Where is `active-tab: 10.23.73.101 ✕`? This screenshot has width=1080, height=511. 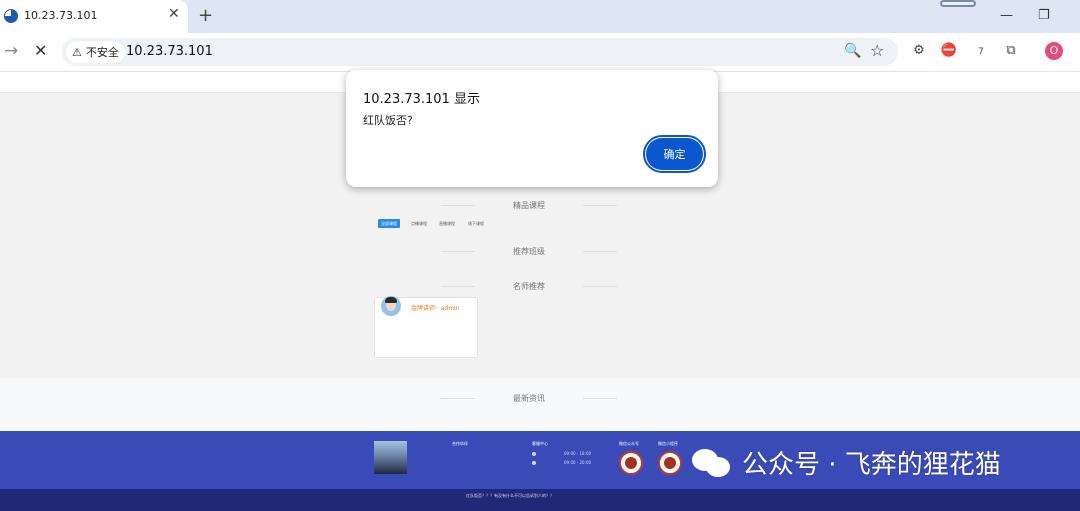
active-tab: 10.23.73.101 ✕ is located at coordinates (94, 16).